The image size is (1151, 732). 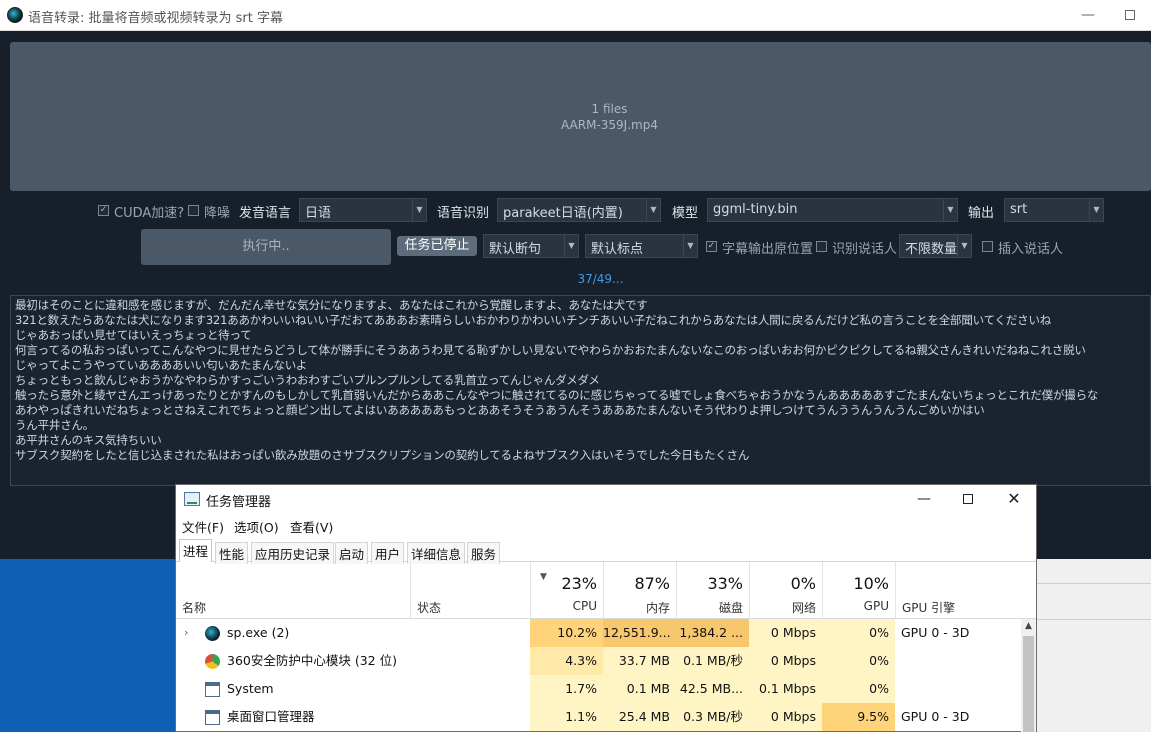 I want to click on menu-options: 选项(O), so click(x=256, y=526).